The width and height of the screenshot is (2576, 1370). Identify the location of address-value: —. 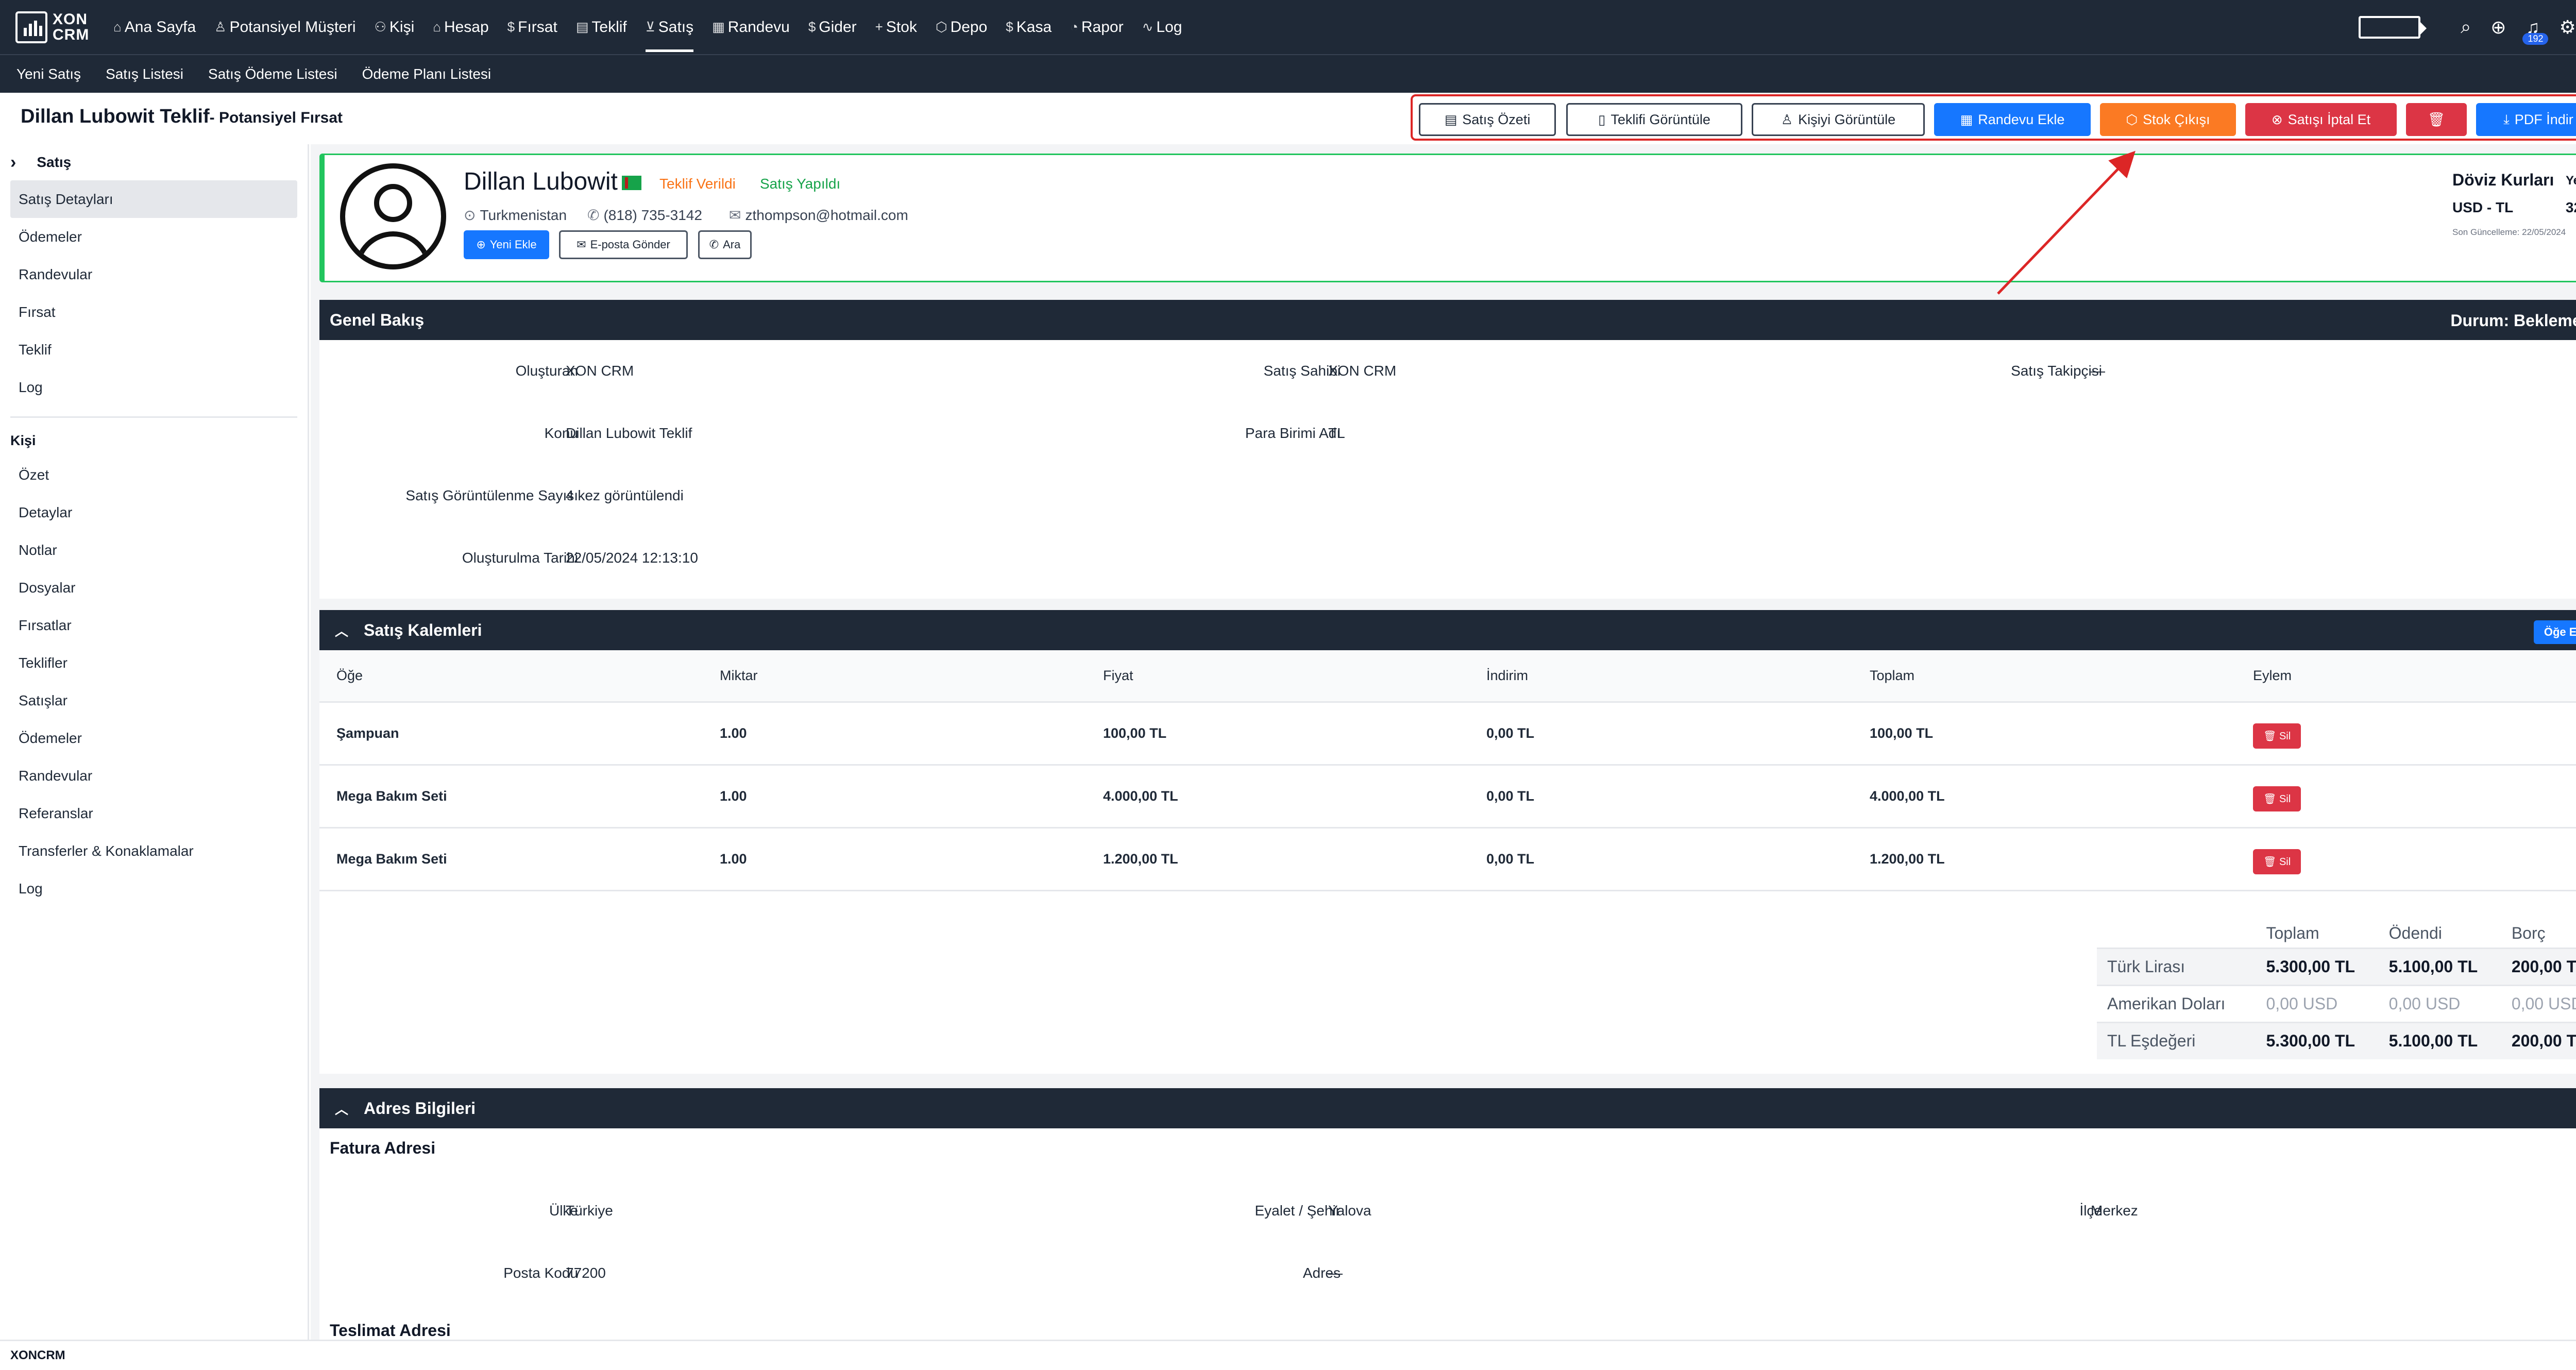
(1335, 1273).